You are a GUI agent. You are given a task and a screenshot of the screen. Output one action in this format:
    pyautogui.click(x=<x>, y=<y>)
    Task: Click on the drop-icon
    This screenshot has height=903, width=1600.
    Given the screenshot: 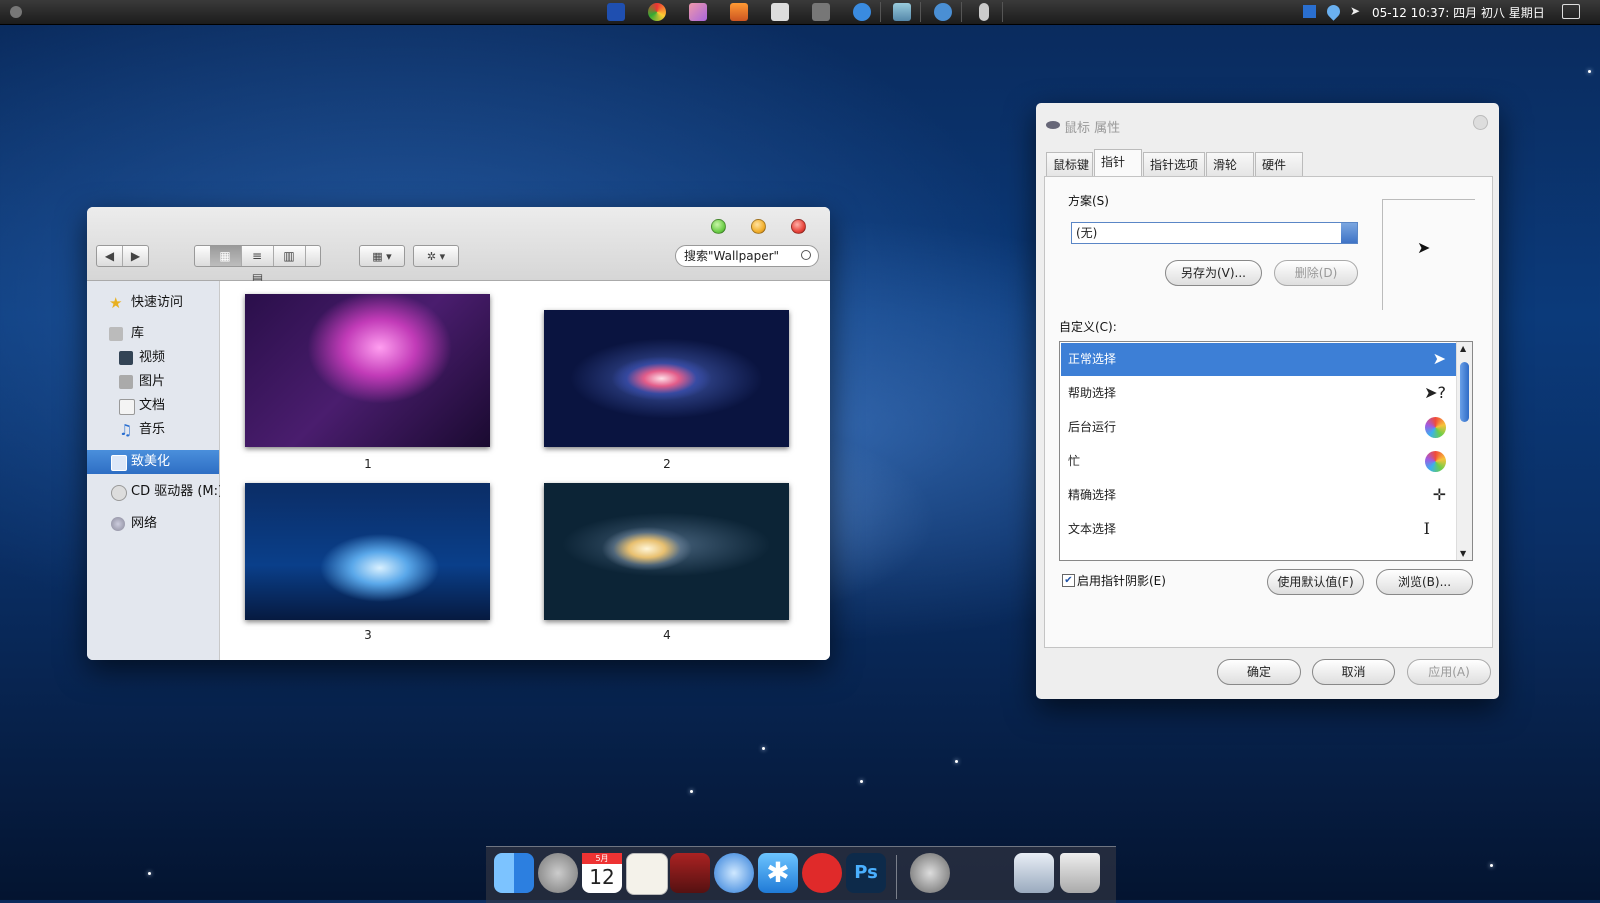 What is the action you would take?
    pyautogui.click(x=1333, y=11)
    